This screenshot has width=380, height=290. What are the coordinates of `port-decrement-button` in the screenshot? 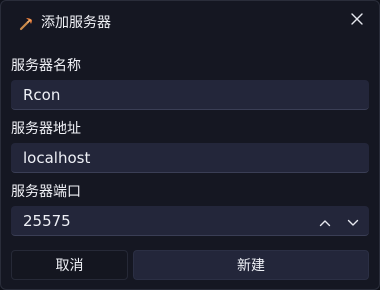 It's located at (353, 221).